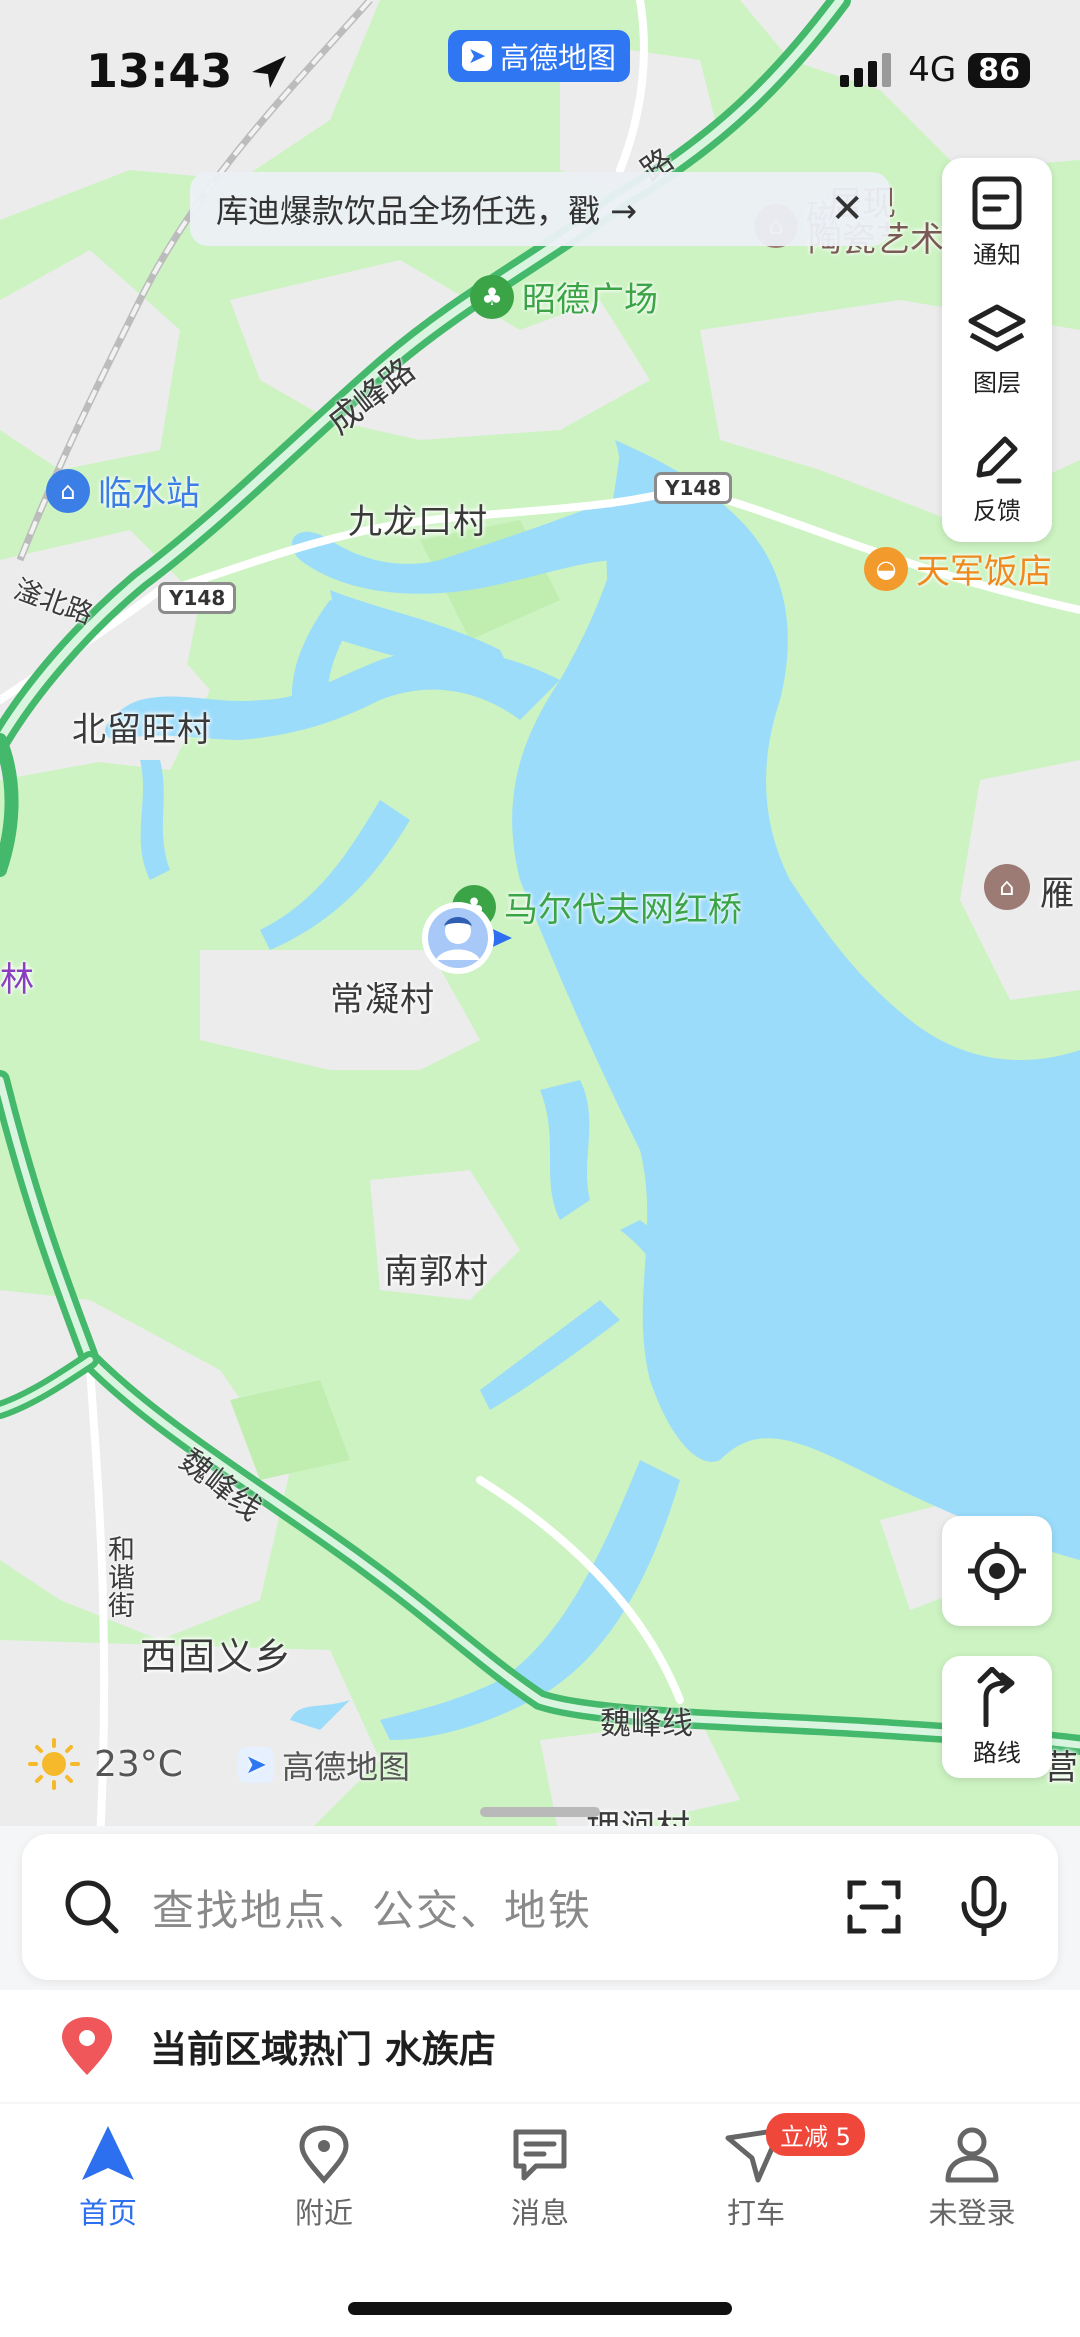 The image size is (1080, 2337). What do you see at coordinates (418, 518) in the screenshot?
I see `village-label: 九龙口村` at bounding box center [418, 518].